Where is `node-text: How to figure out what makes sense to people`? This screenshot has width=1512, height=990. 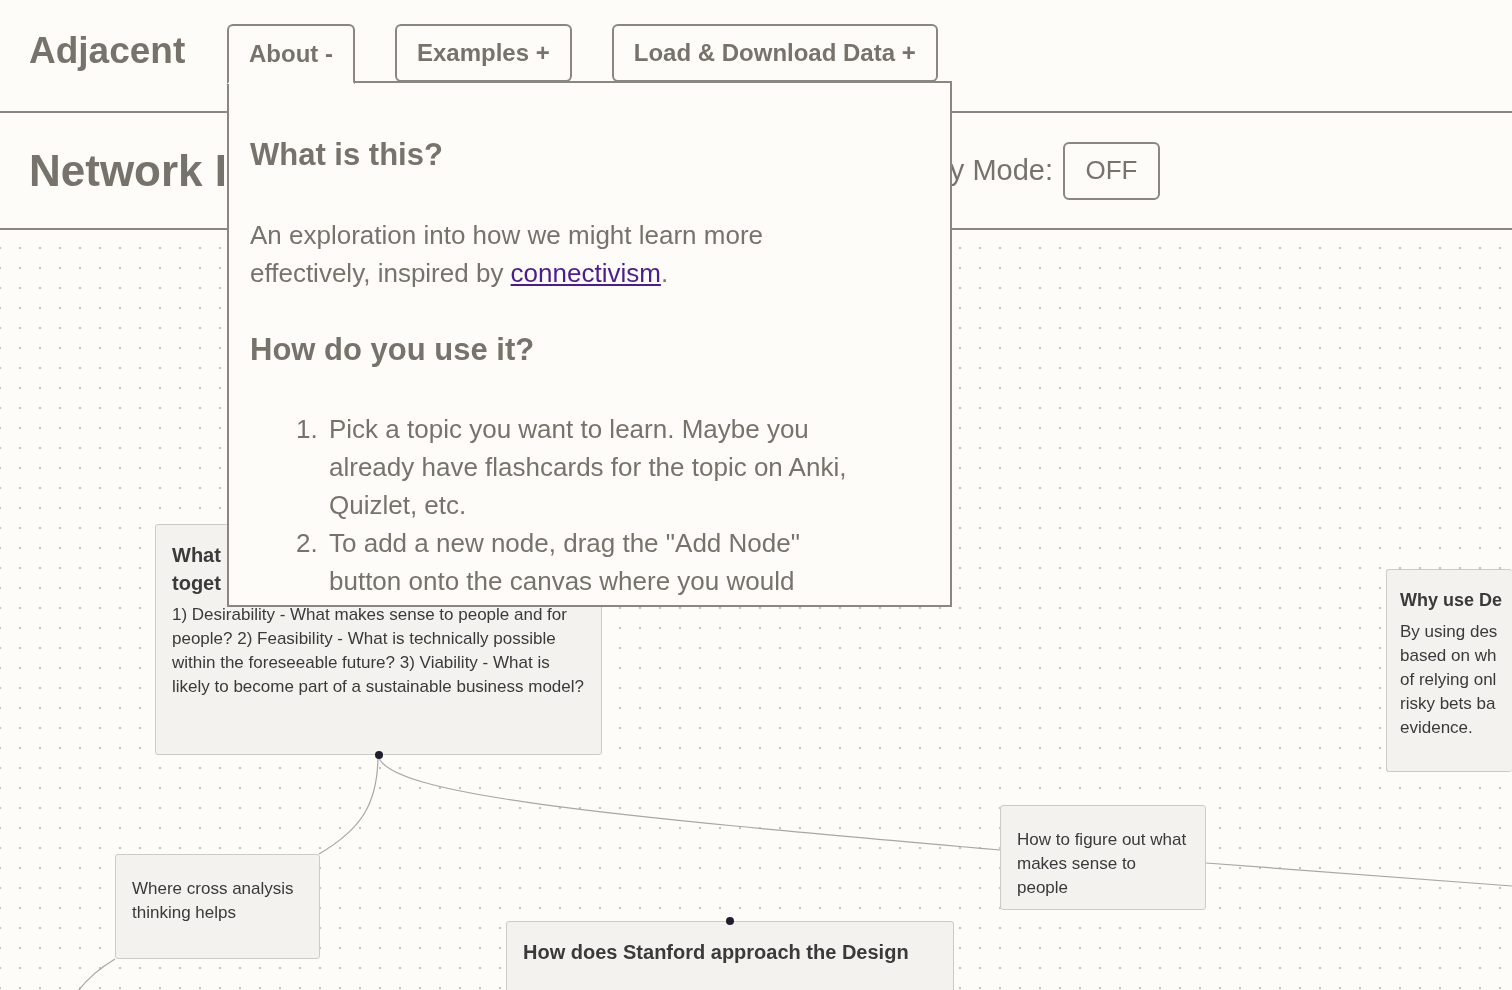 node-text: How to figure out what makes sense to people is located at coordinates (1102, 864).